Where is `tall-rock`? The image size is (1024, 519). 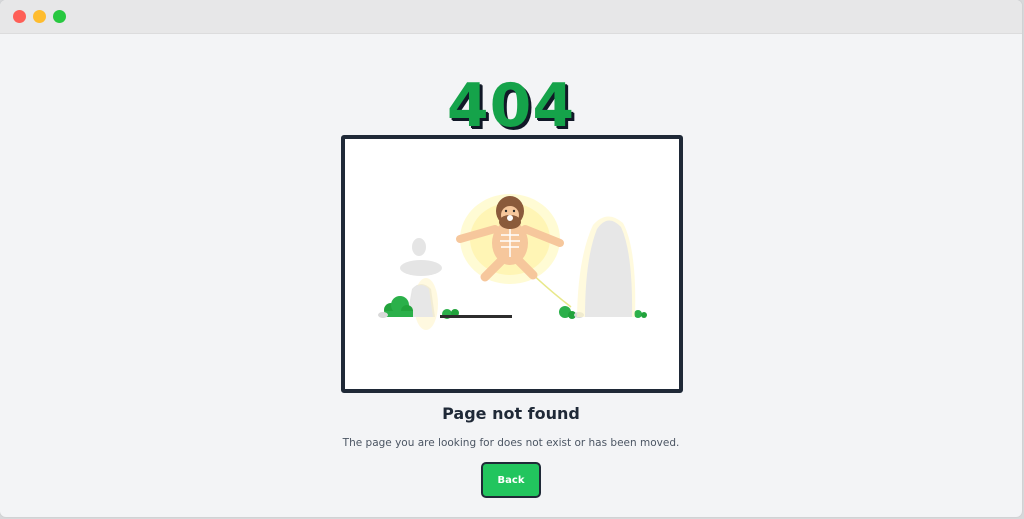 tall-rock is located at coordinates (606, 266).